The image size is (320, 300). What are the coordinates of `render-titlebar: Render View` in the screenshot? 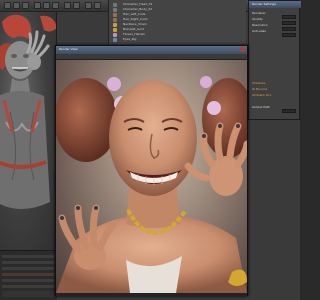 It's located at (151, 50).